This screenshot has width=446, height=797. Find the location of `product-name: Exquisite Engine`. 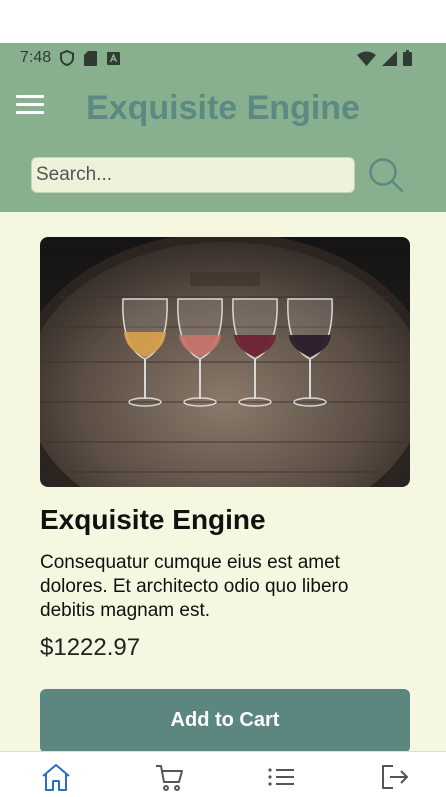

product-name: Exquisite Engine is located at coordinates (153, 519).